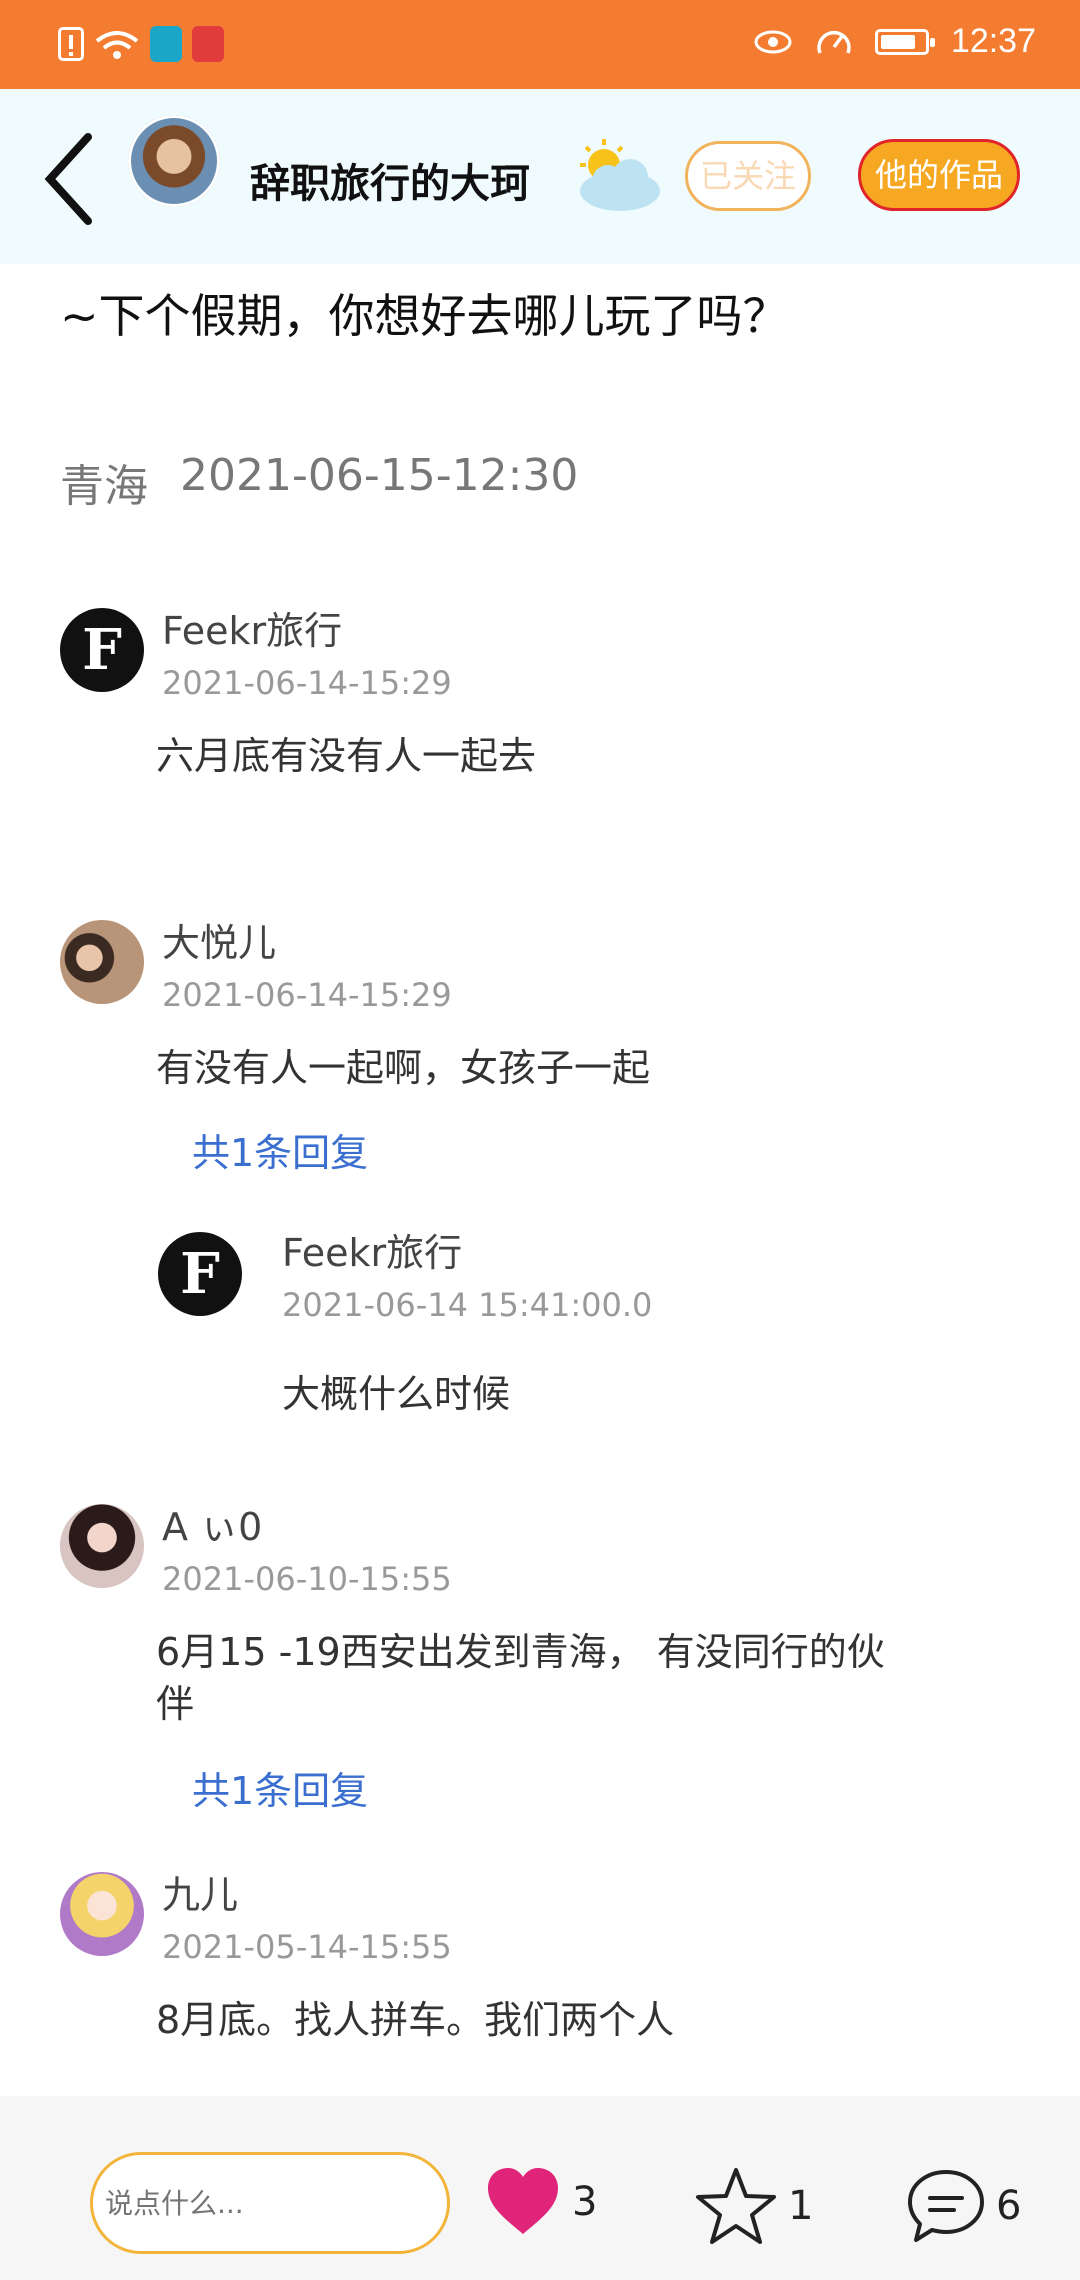 This screenshot has height=2280, width=1080. I want to click on commenter-name: 九儿, so click(200, 1895).